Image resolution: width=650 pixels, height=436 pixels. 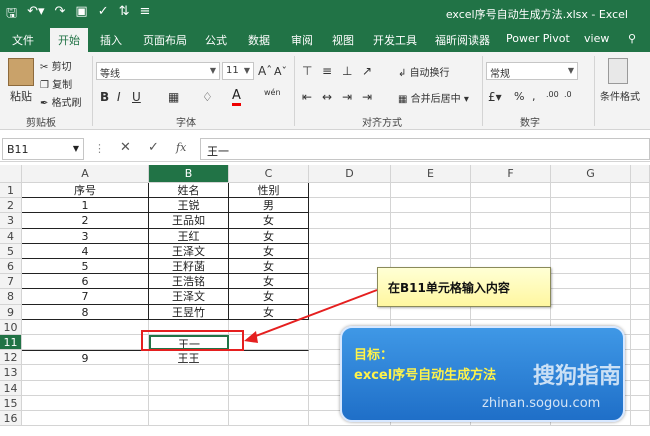 I want to click on goal-panel: 目标： excel序号自动生成方法 搜狗指南 zhinan.sogou.com, so click(x=482, y=374).